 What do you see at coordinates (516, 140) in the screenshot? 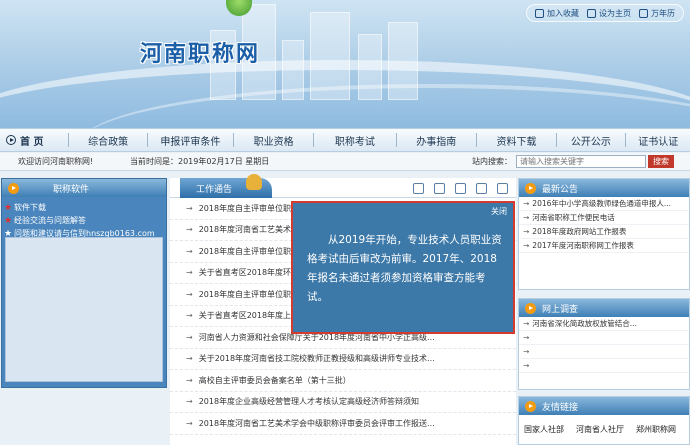
I see `nav-item-downloads: 资料下载` at bounding box center [516, 140].